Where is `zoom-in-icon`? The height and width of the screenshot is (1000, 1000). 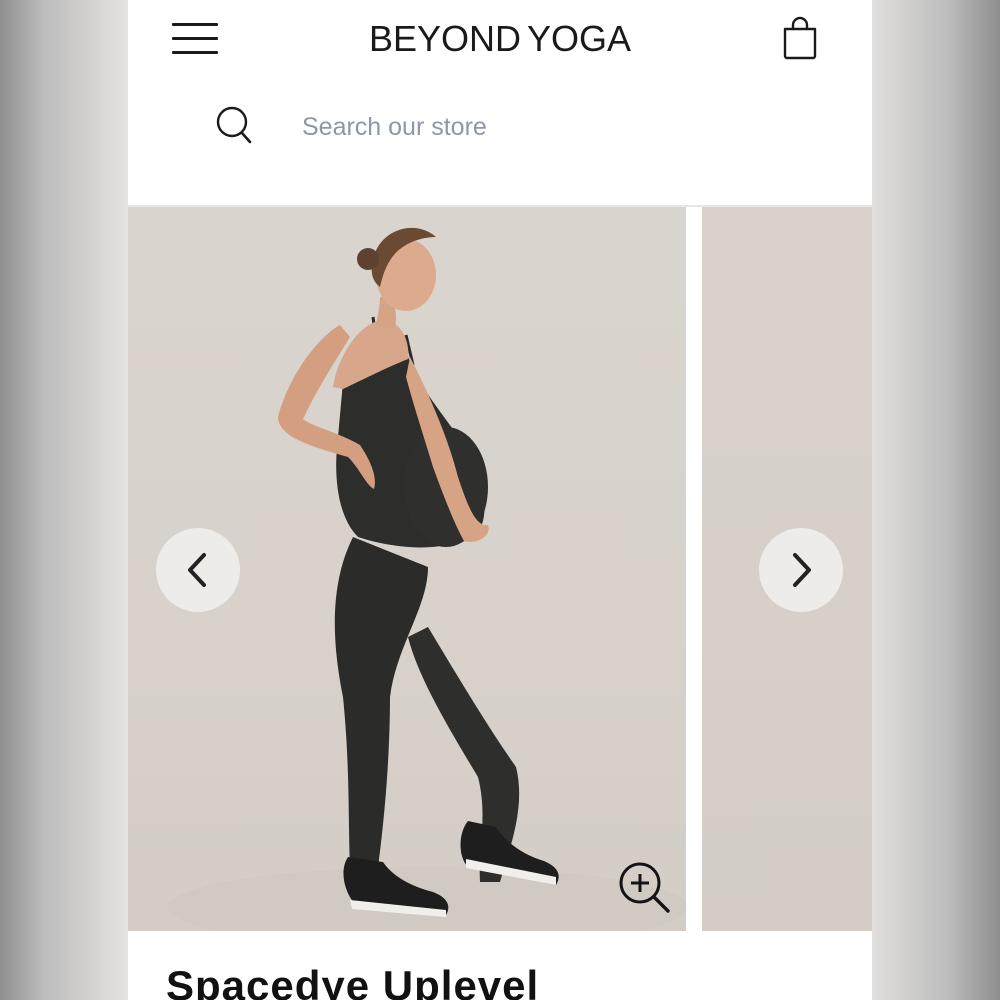
zoom-in-icon is located at coordinates (645, 888).